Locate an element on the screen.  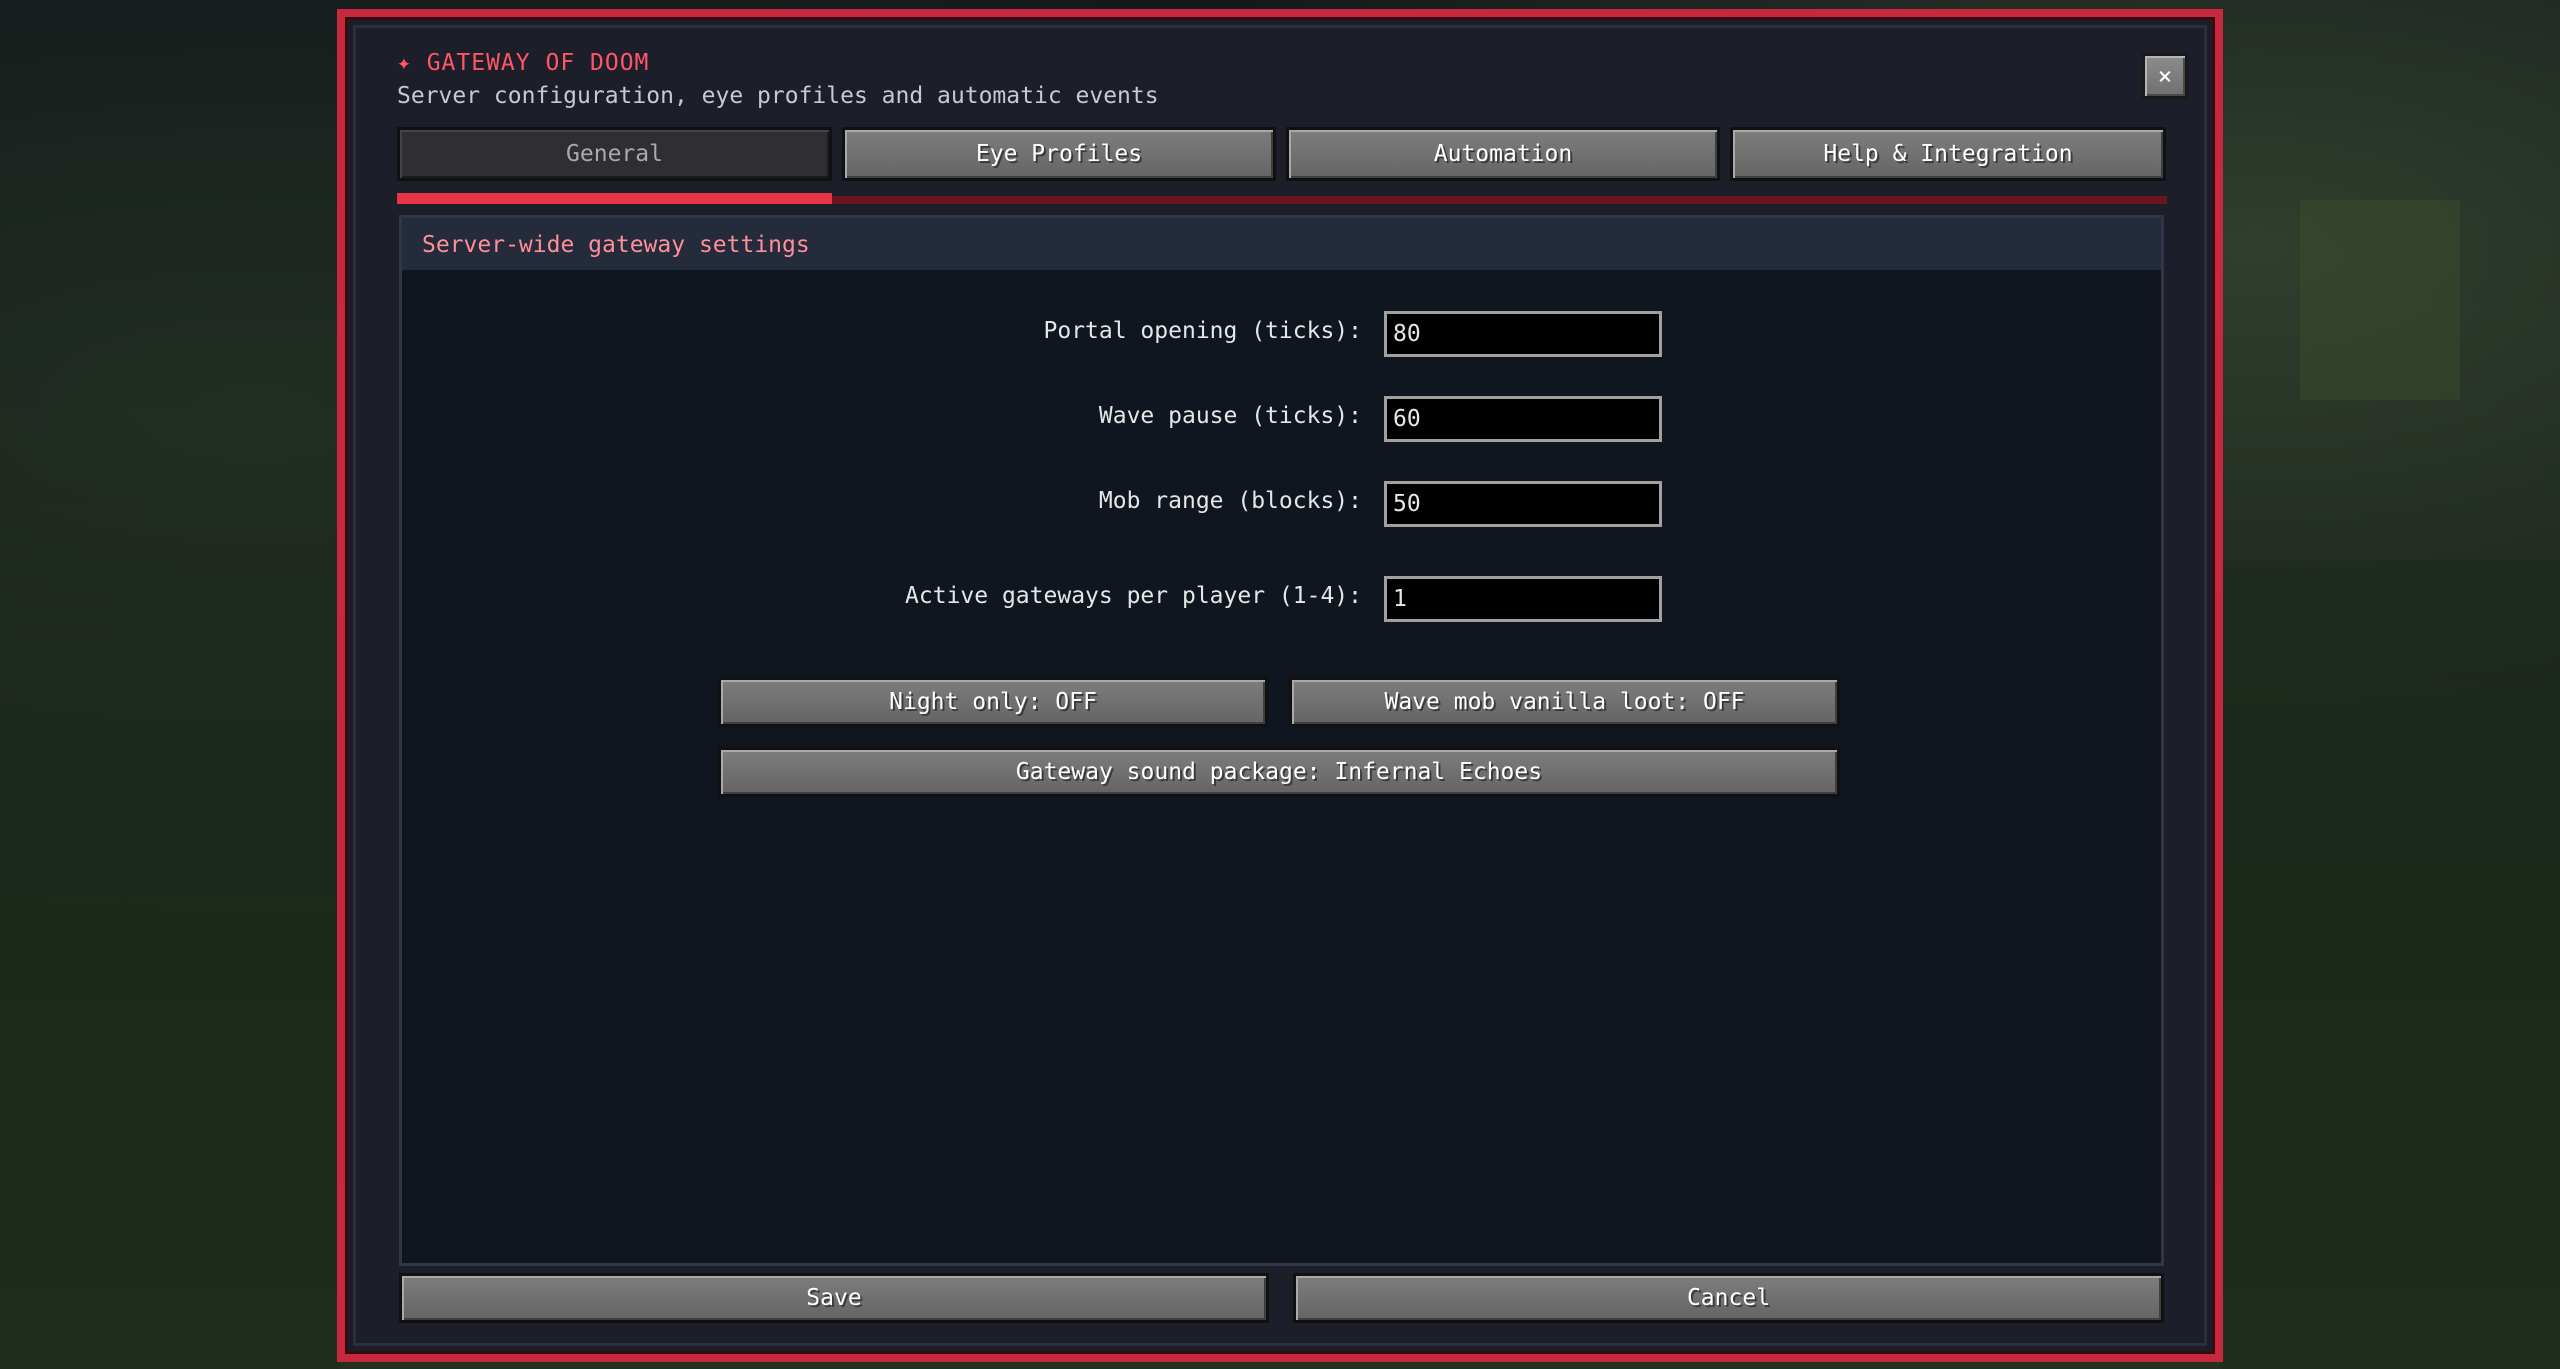
tab-automation: Automation is located at coordinates (1503, 154).